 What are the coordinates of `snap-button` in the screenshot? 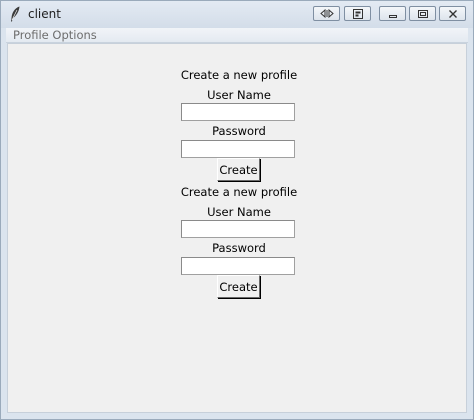 It's located at (357, 13).